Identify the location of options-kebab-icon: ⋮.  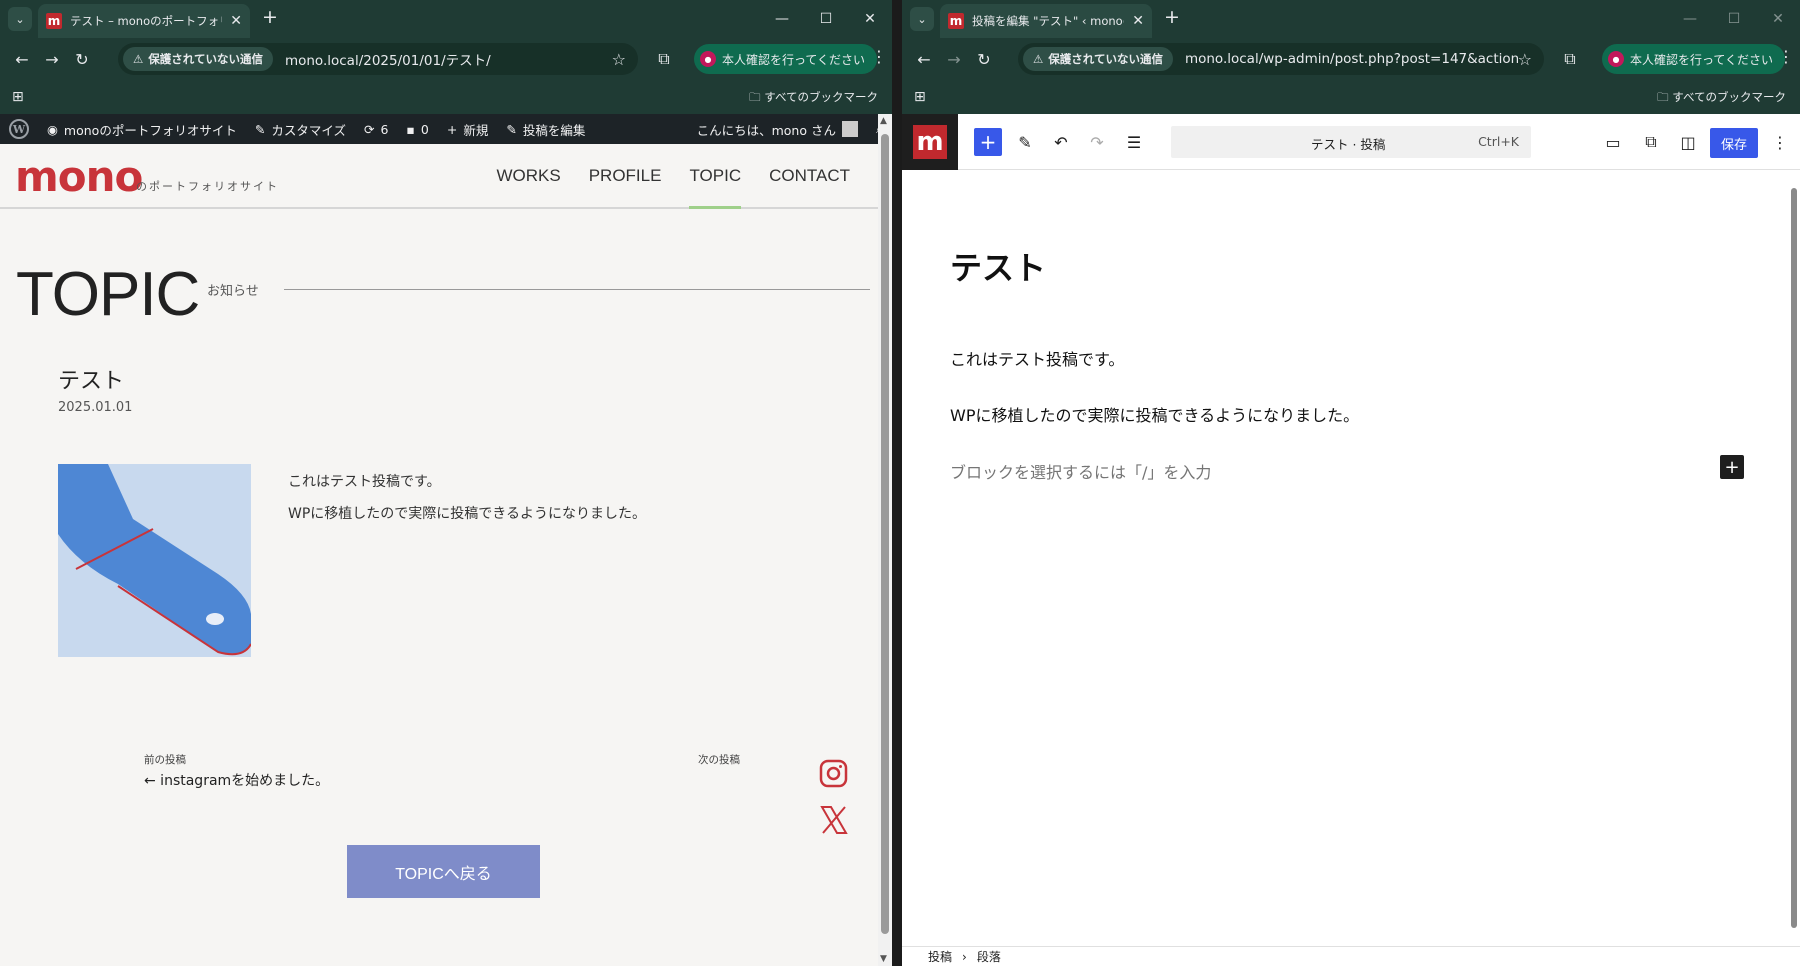
(1780, 142).